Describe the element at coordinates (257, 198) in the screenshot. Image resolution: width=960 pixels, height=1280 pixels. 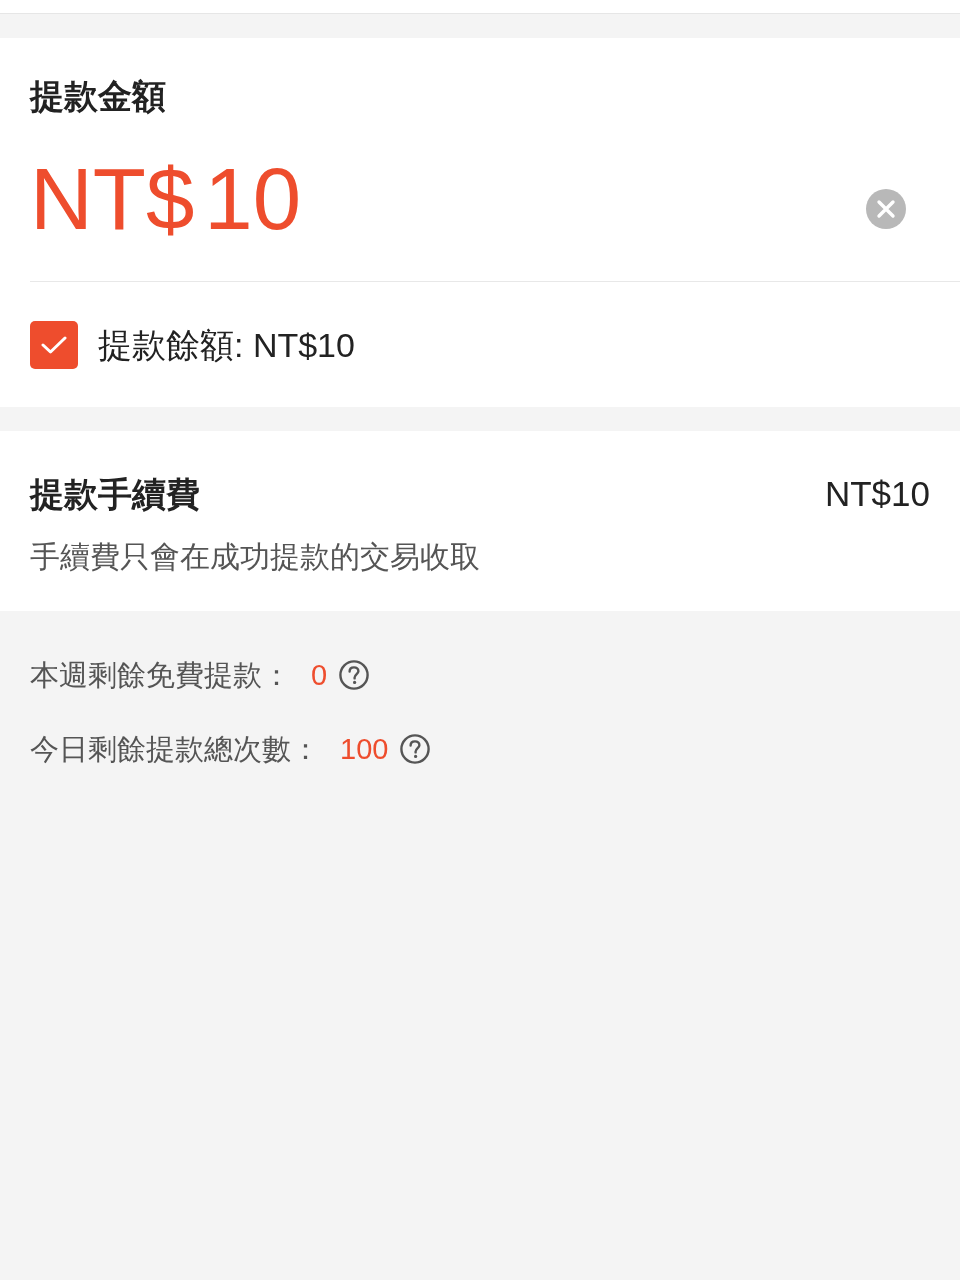
I see `amount-input: 10` at that location.